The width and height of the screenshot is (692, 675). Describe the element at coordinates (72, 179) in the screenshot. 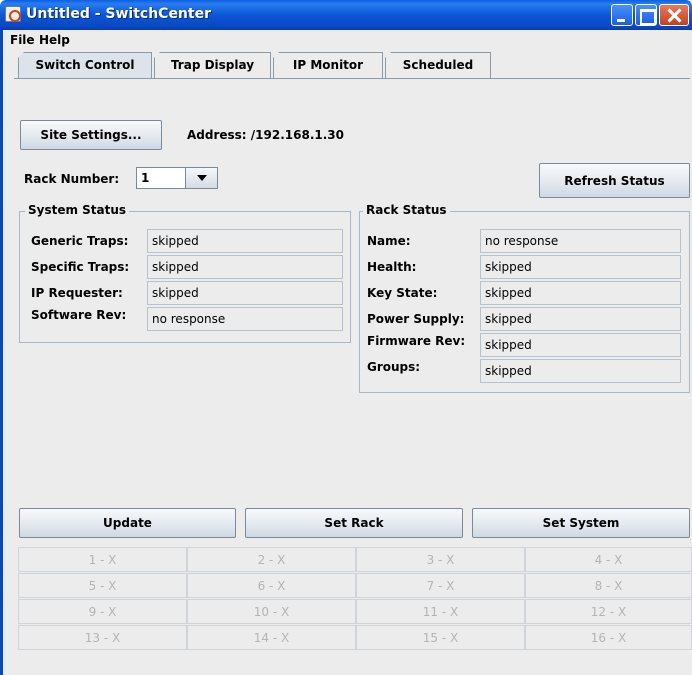

I see `rack-number-label: Rack Number:` at that location.